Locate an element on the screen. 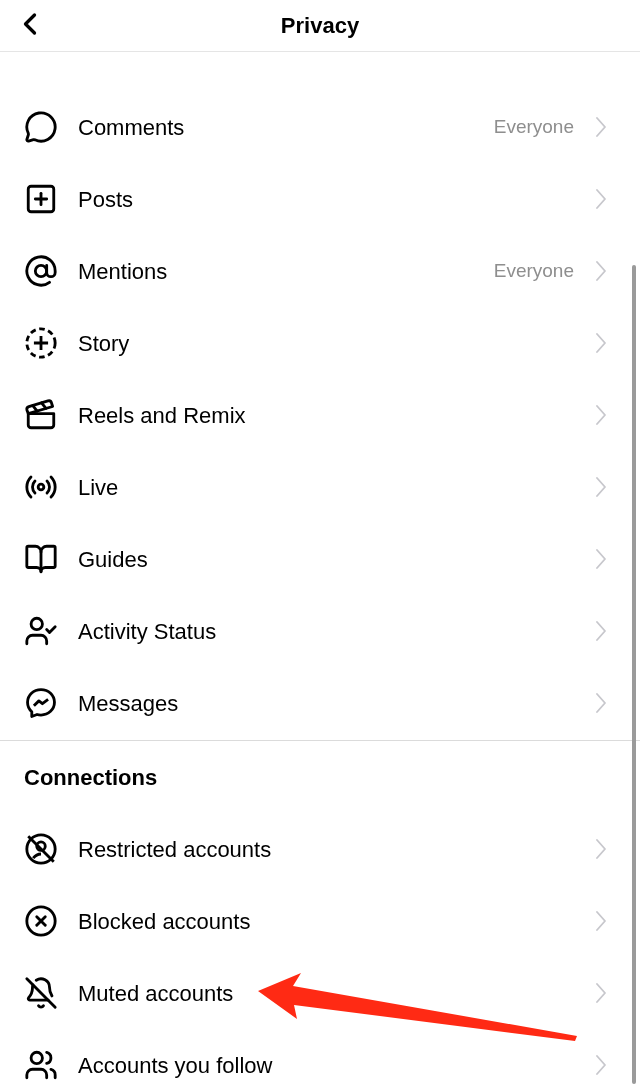 The height and width of the screenshot is (1084, 640). settings-row: Mentions Everyone is located at coordinates (320, 271).